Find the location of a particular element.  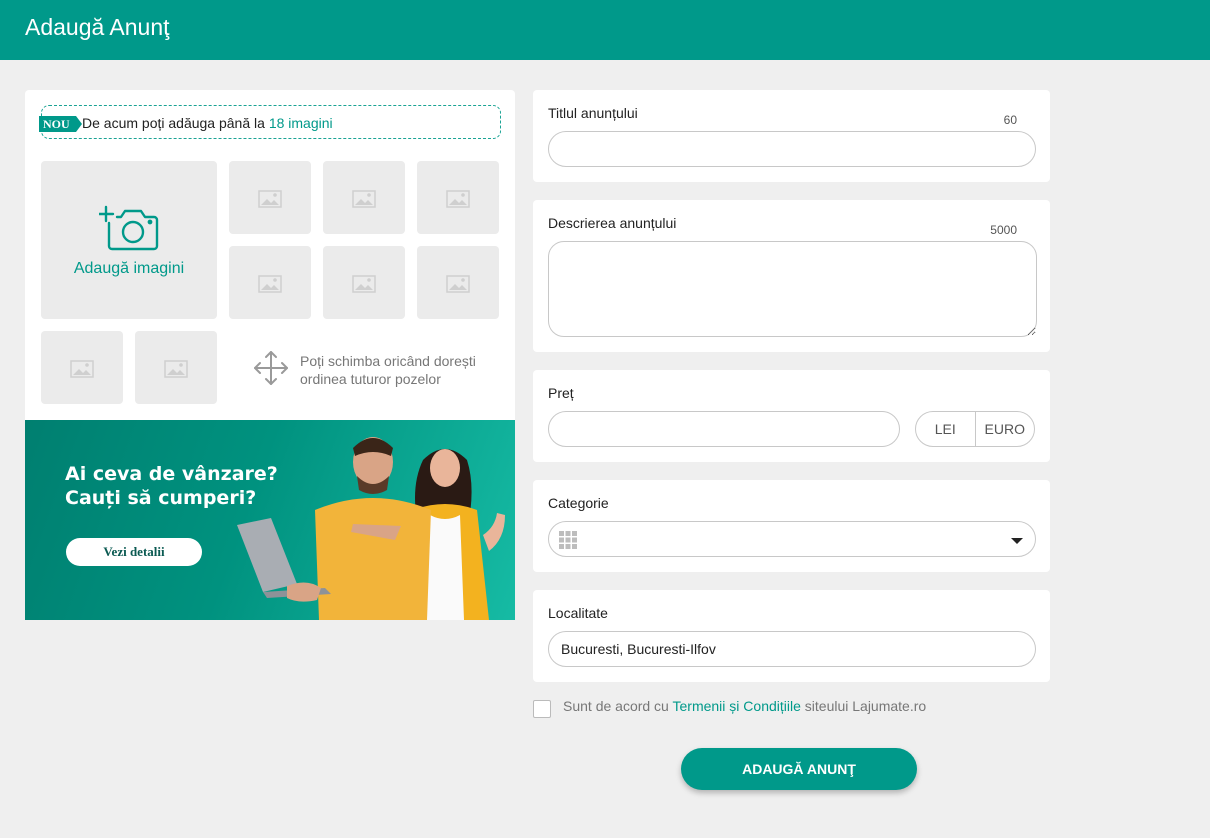

terms-link: Termenii și Condițiile is located at coordinates (737, 706).